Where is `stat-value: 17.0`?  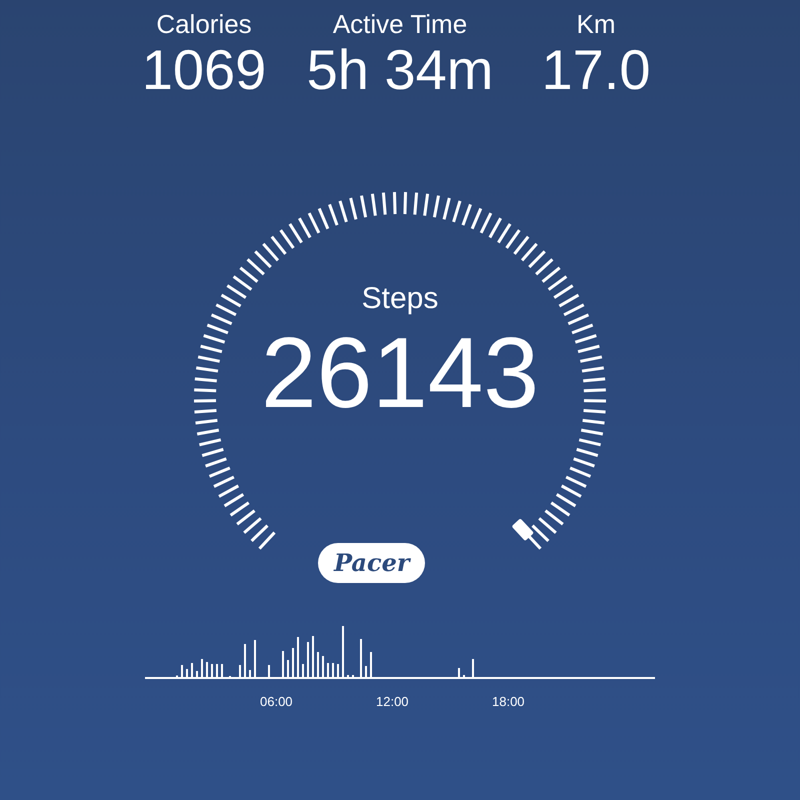 stat-value: 17.0 is located at coordinates (596, 69).